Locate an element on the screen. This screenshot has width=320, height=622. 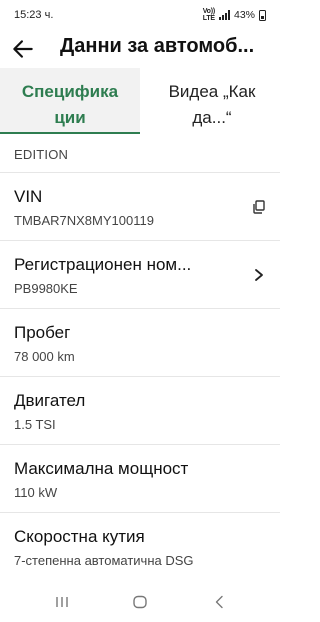
spec-row-max-power: Максимална мощност 110 kW is located at coordinates (140, 478).